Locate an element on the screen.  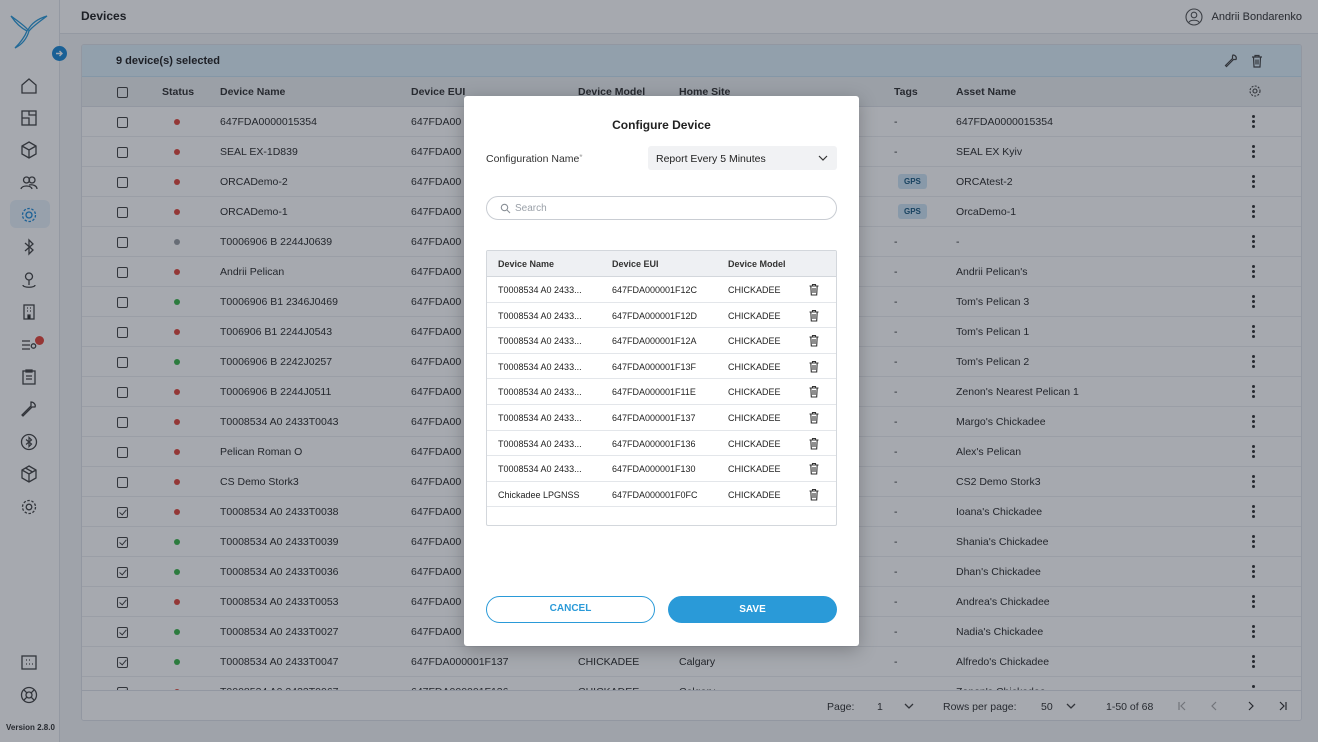
configuration-name-select: Report Every 5 Minutes is located at coordinates (742, 158).